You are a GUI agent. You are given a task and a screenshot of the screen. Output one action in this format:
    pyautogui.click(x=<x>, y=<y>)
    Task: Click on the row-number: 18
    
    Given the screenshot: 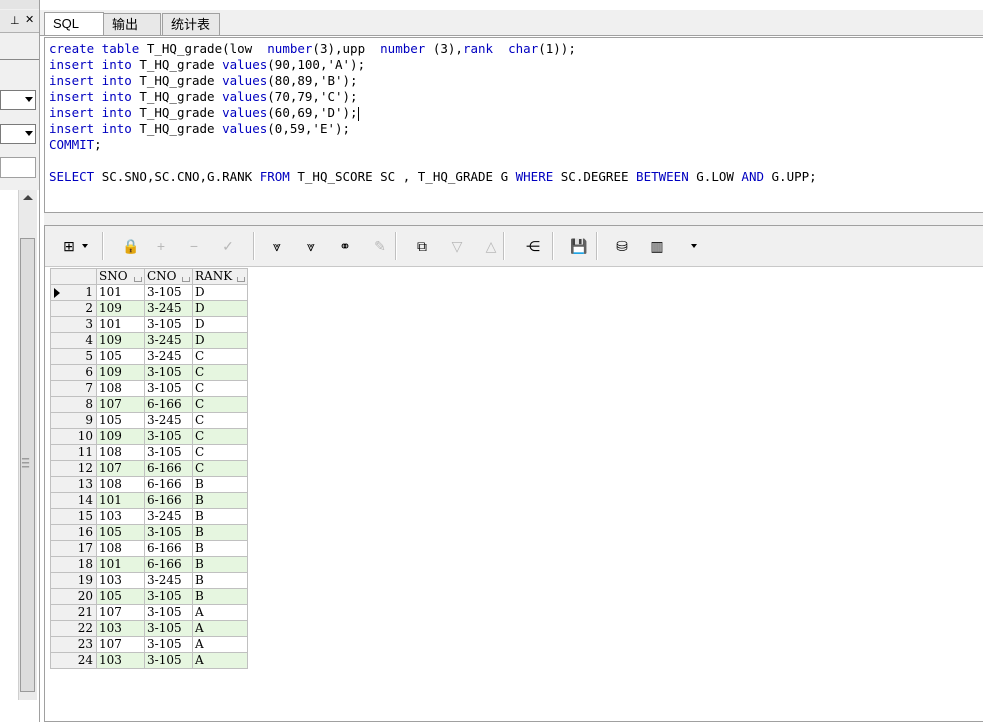 What is the action you would take?
    pyautogui.click(x=73, y=564)
    